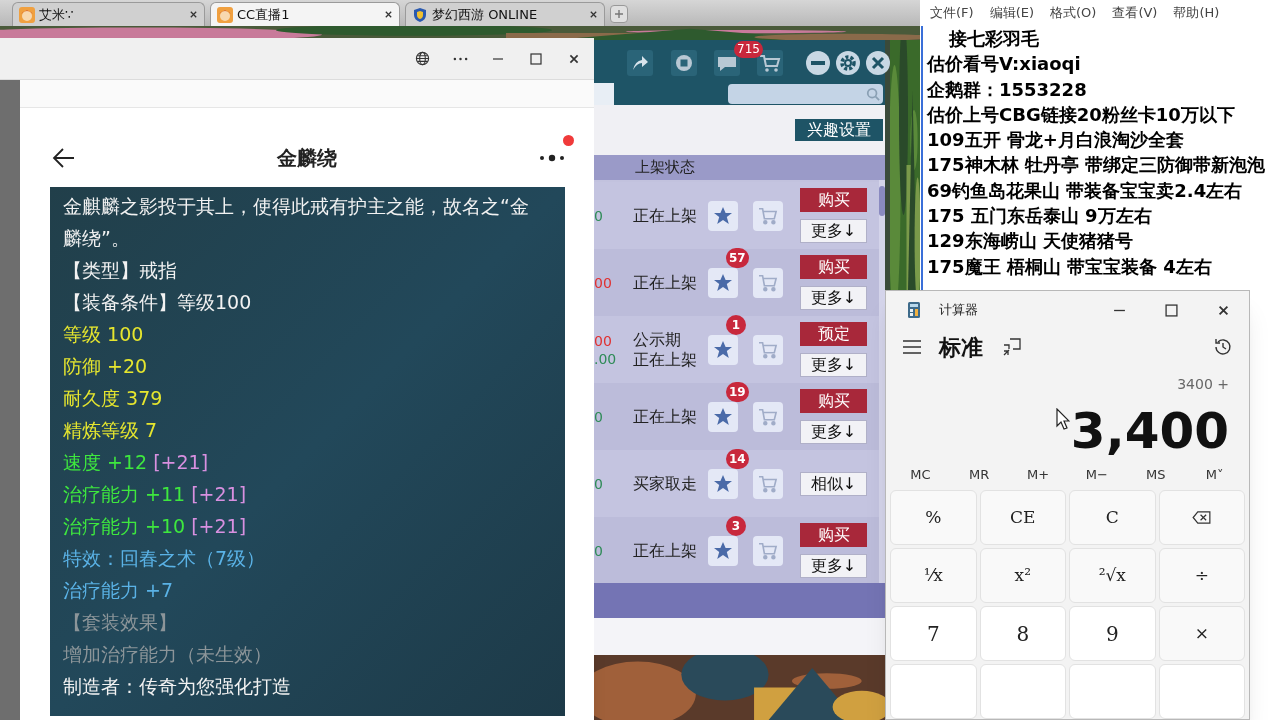  What do you see at coordinates (994, 39) in the screenshot?
I see `text-line: 接七彩羽毛` at bounding box center [994, 39].